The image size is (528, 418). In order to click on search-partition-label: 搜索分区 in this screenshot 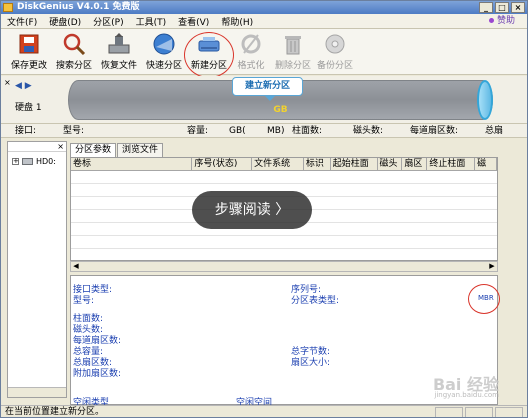, I will do `click(73, 66)`.